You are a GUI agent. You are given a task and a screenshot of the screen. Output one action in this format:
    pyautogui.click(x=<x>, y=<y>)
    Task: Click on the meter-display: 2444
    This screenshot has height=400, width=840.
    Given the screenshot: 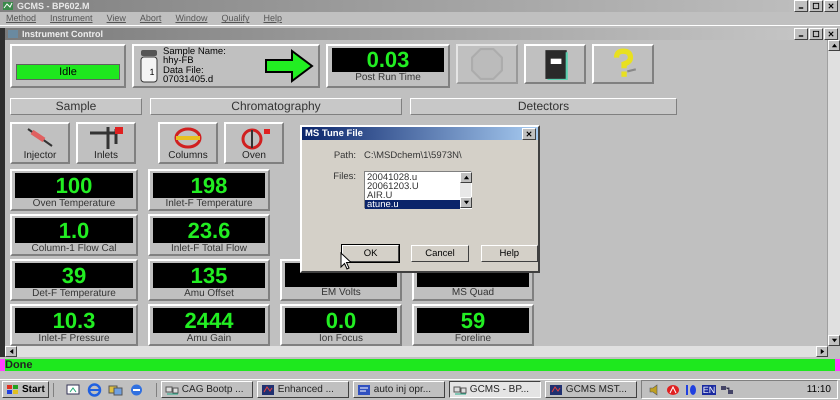 What is the action you would take?
    pyautogui.click(x=209, y=320)
    